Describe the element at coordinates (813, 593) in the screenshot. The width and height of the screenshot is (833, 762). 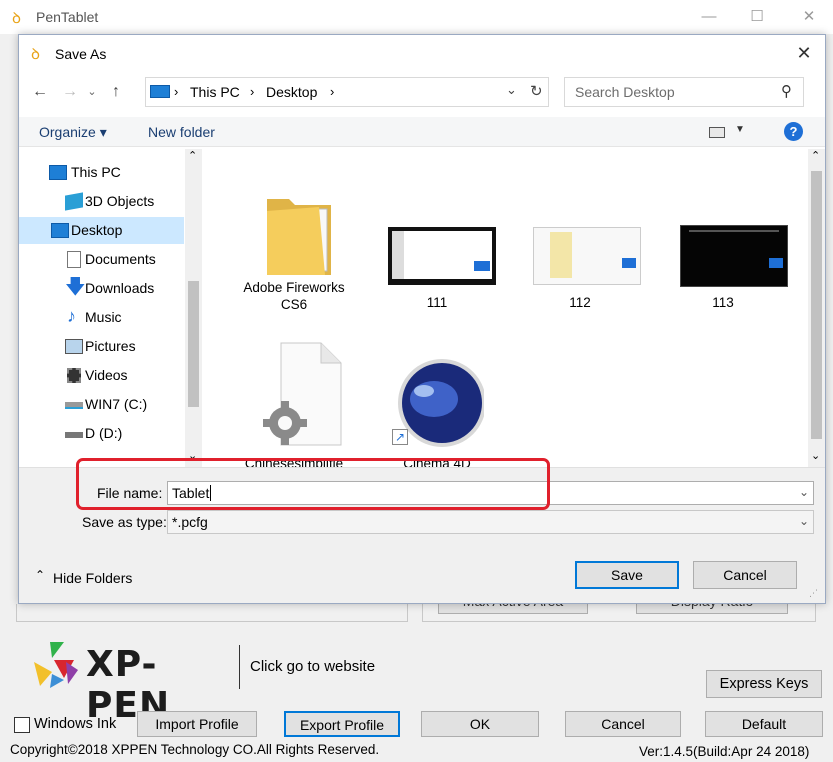
I see `resize-grip-icon: ⋰` at that location.